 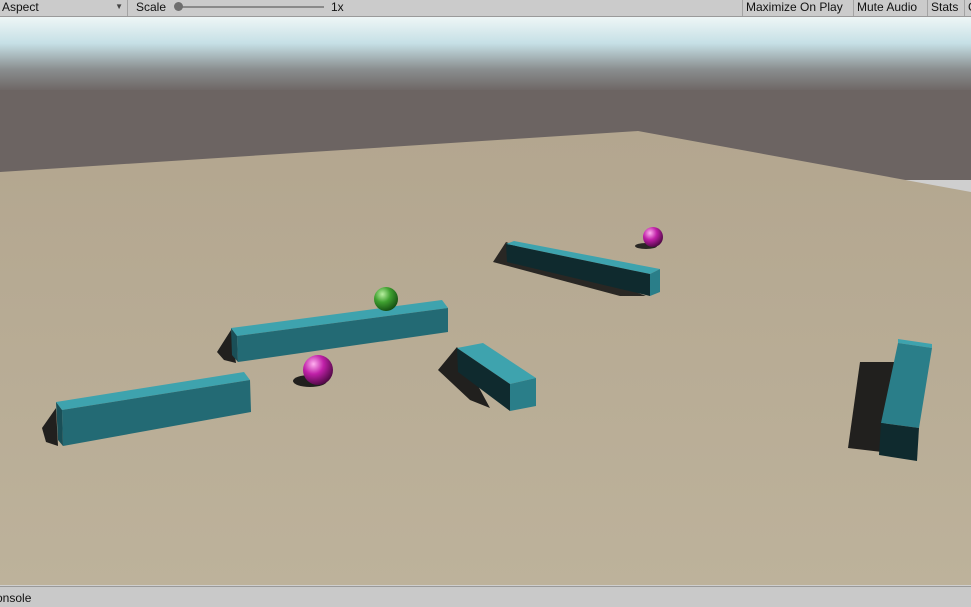 I want to click on scale-value: 1x, so click(x=337, y=7).